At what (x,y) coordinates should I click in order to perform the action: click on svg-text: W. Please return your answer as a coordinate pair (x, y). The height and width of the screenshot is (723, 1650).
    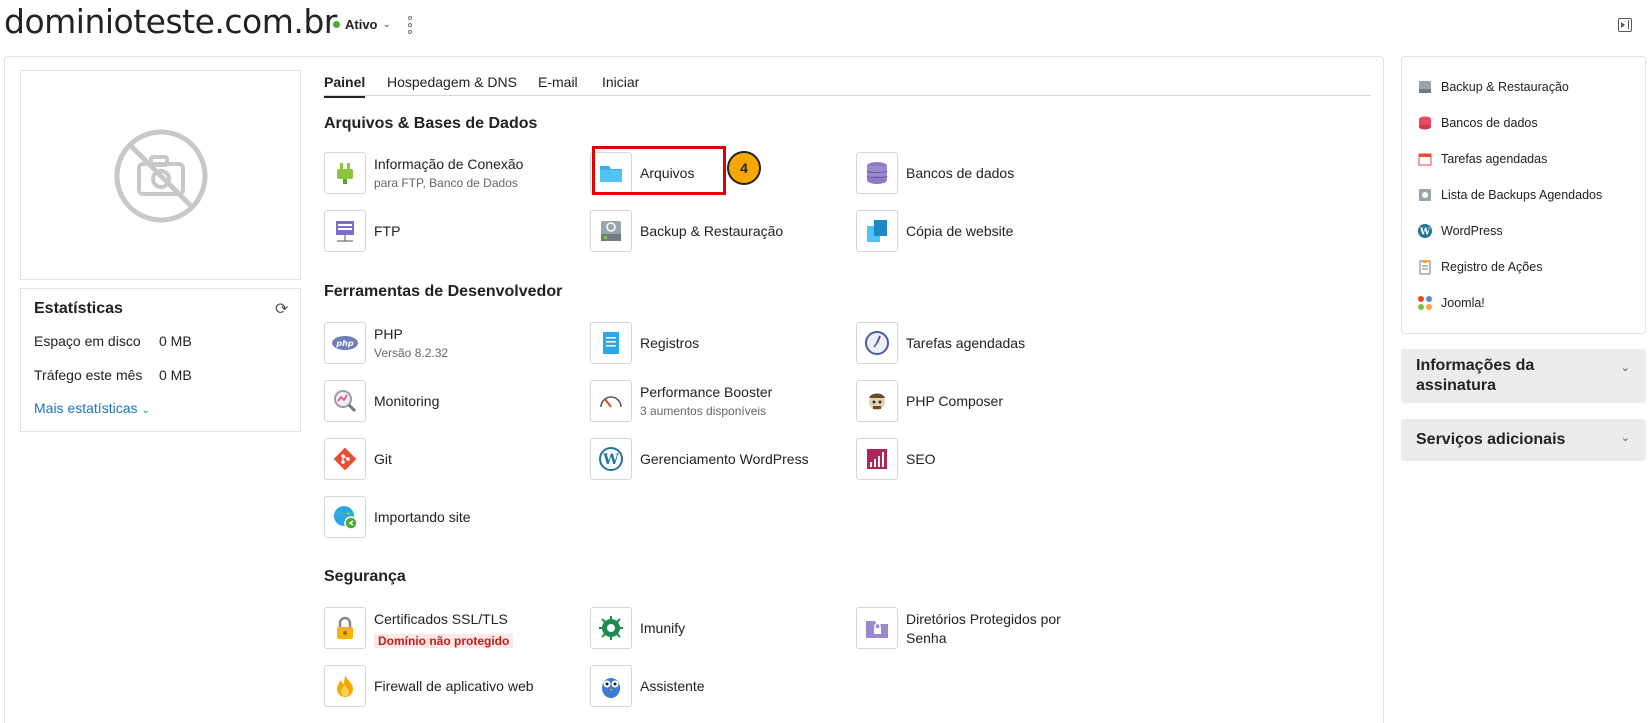
    Looking at the image, I should click on (1425, 233).